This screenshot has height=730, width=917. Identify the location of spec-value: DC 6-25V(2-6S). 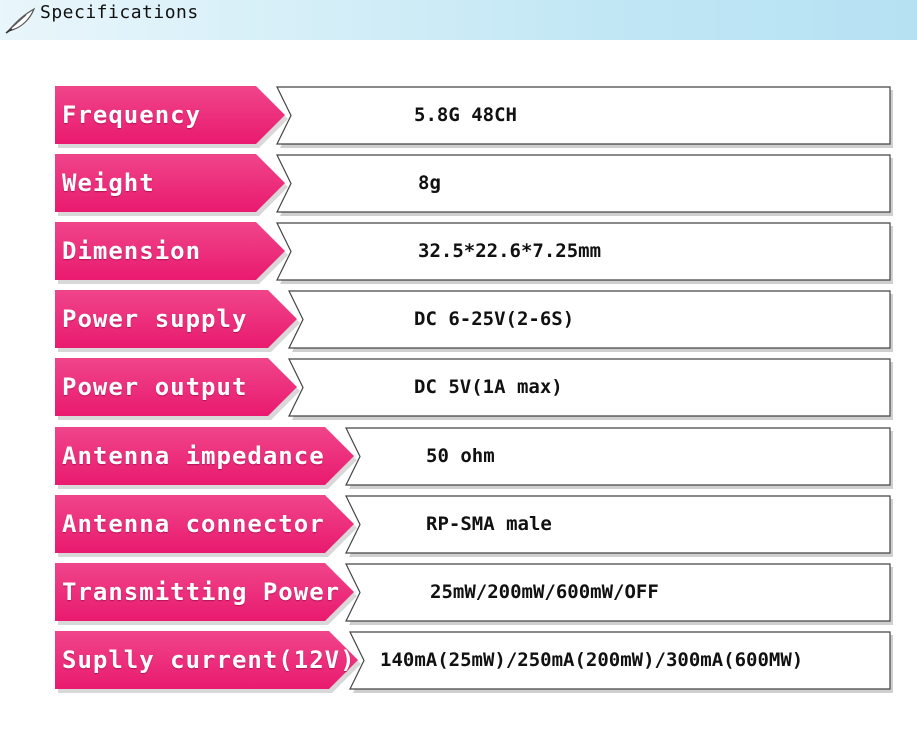
(494, 319).